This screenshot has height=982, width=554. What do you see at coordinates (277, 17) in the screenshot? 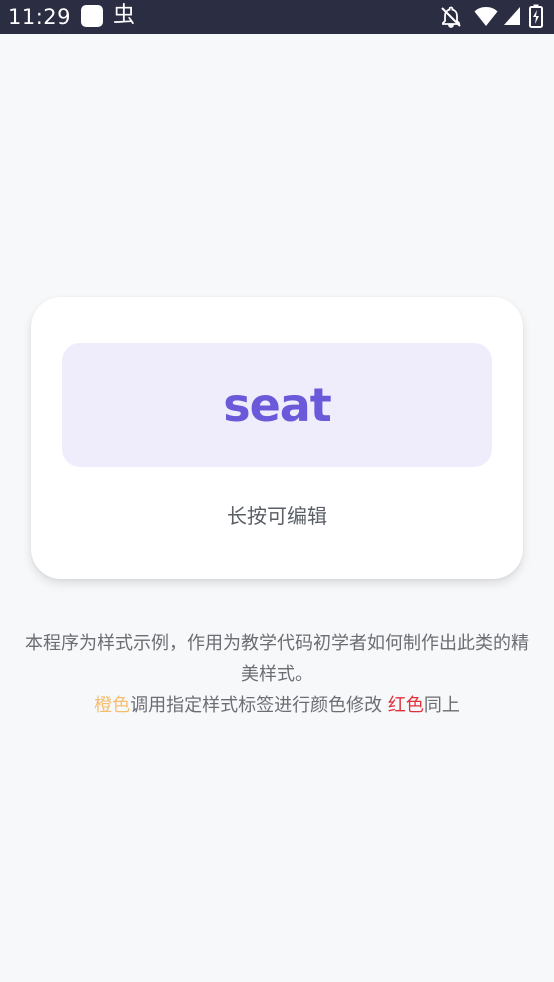
I see `status-bar: 11:29 虫` at bounding box center [277, 17].